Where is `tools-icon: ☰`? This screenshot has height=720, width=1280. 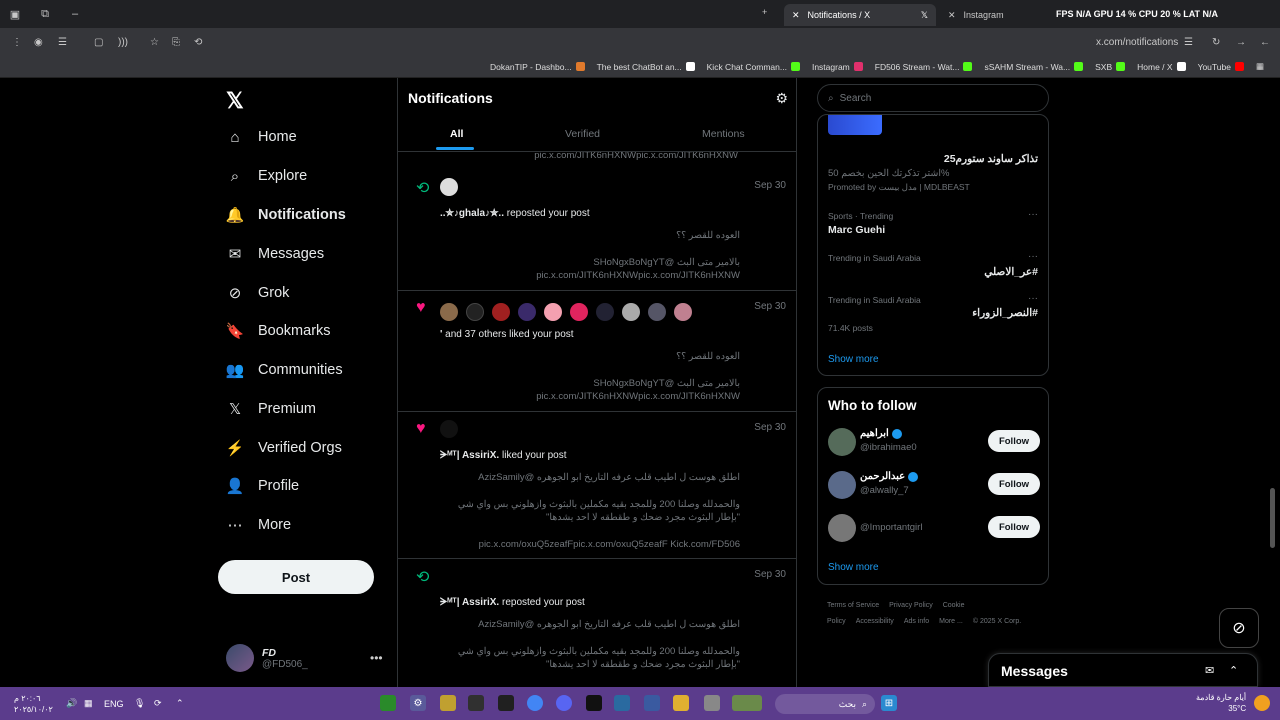
tools-icon: ☰ is located at coordinates (62, 42).